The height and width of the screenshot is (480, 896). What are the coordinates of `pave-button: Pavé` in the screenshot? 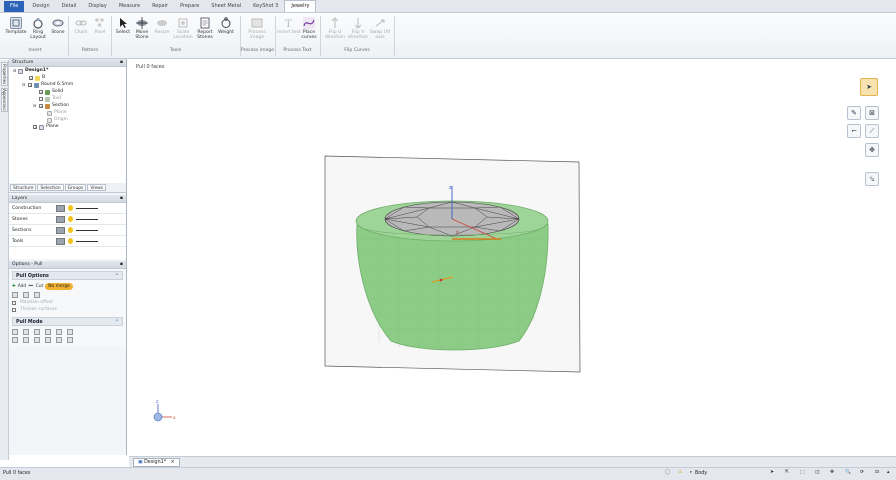 It's located at (100, 25).